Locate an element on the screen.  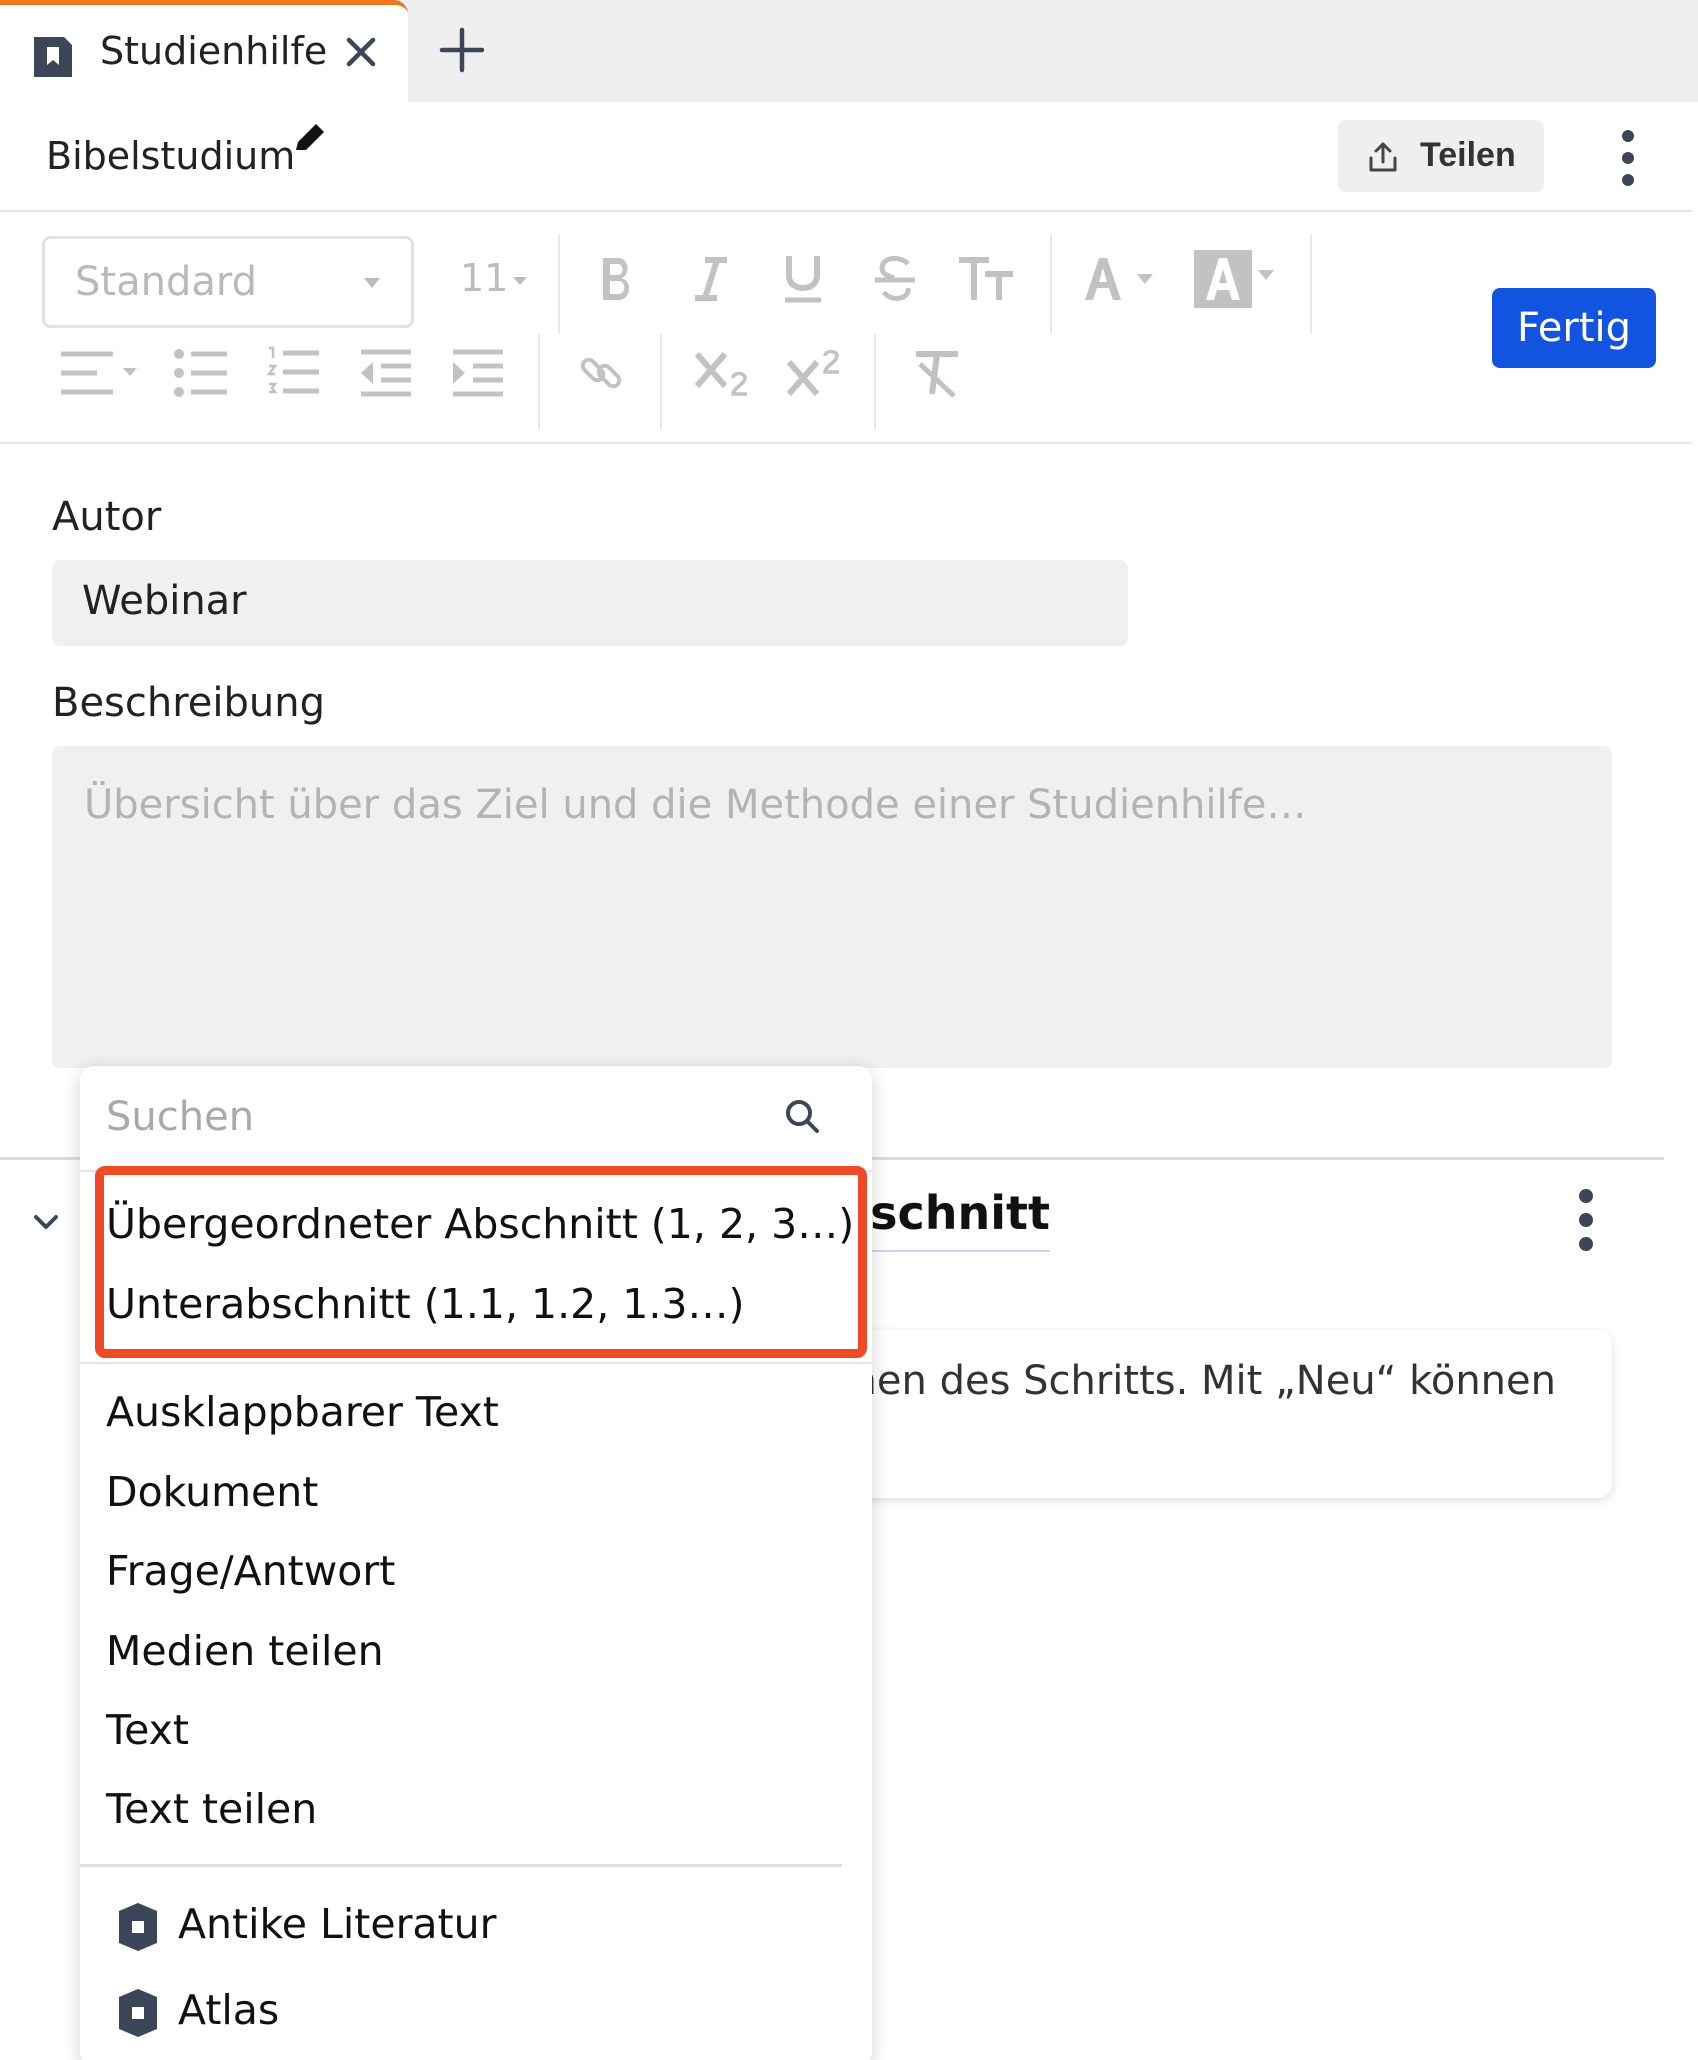
dropdown-search: Suchen is located at coordinates (476, 1119).